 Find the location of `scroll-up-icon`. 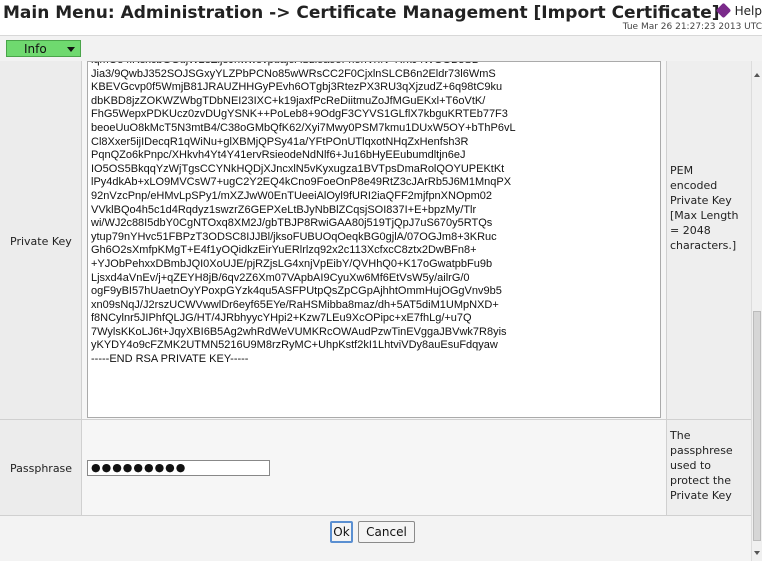

scroll-up-icon is located at coordinates (757, 75).